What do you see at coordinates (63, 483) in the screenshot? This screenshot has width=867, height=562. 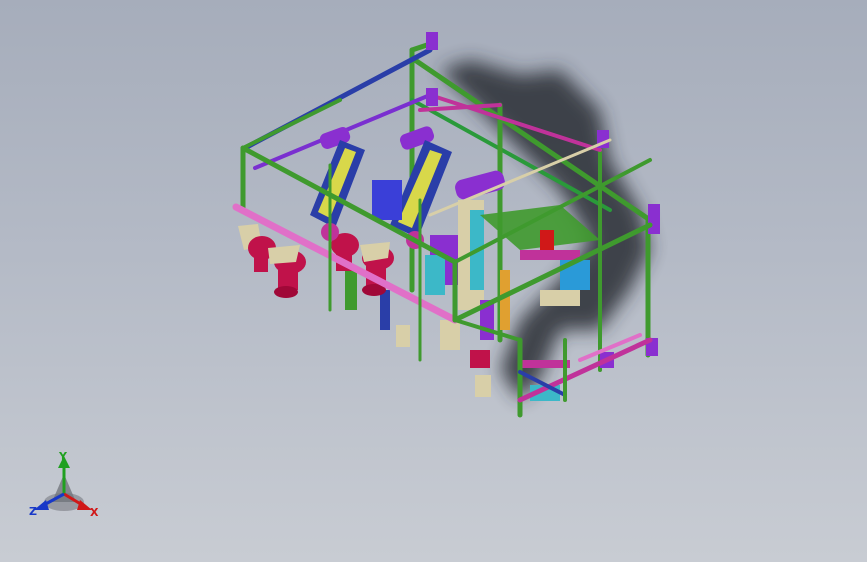 I see `coordinate-triad-icon` at bounding box center [63, 483].